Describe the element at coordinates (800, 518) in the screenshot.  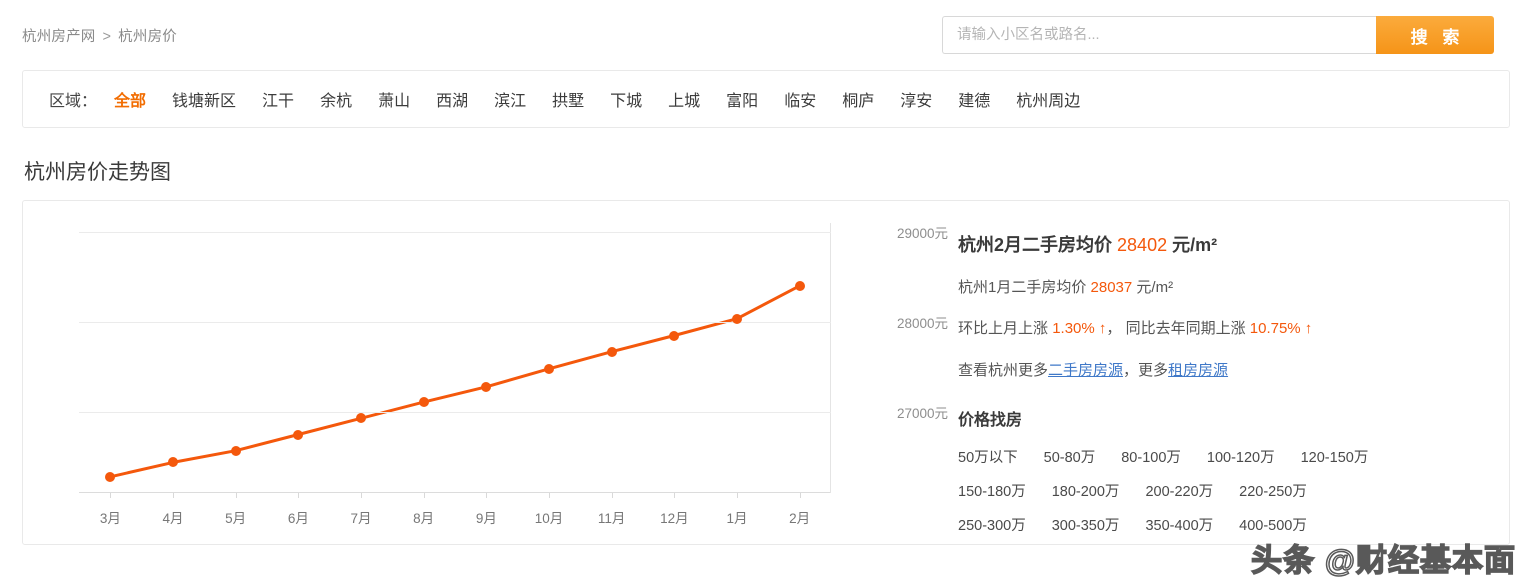
I see `chart-x-tick-11: 2月` at that location.